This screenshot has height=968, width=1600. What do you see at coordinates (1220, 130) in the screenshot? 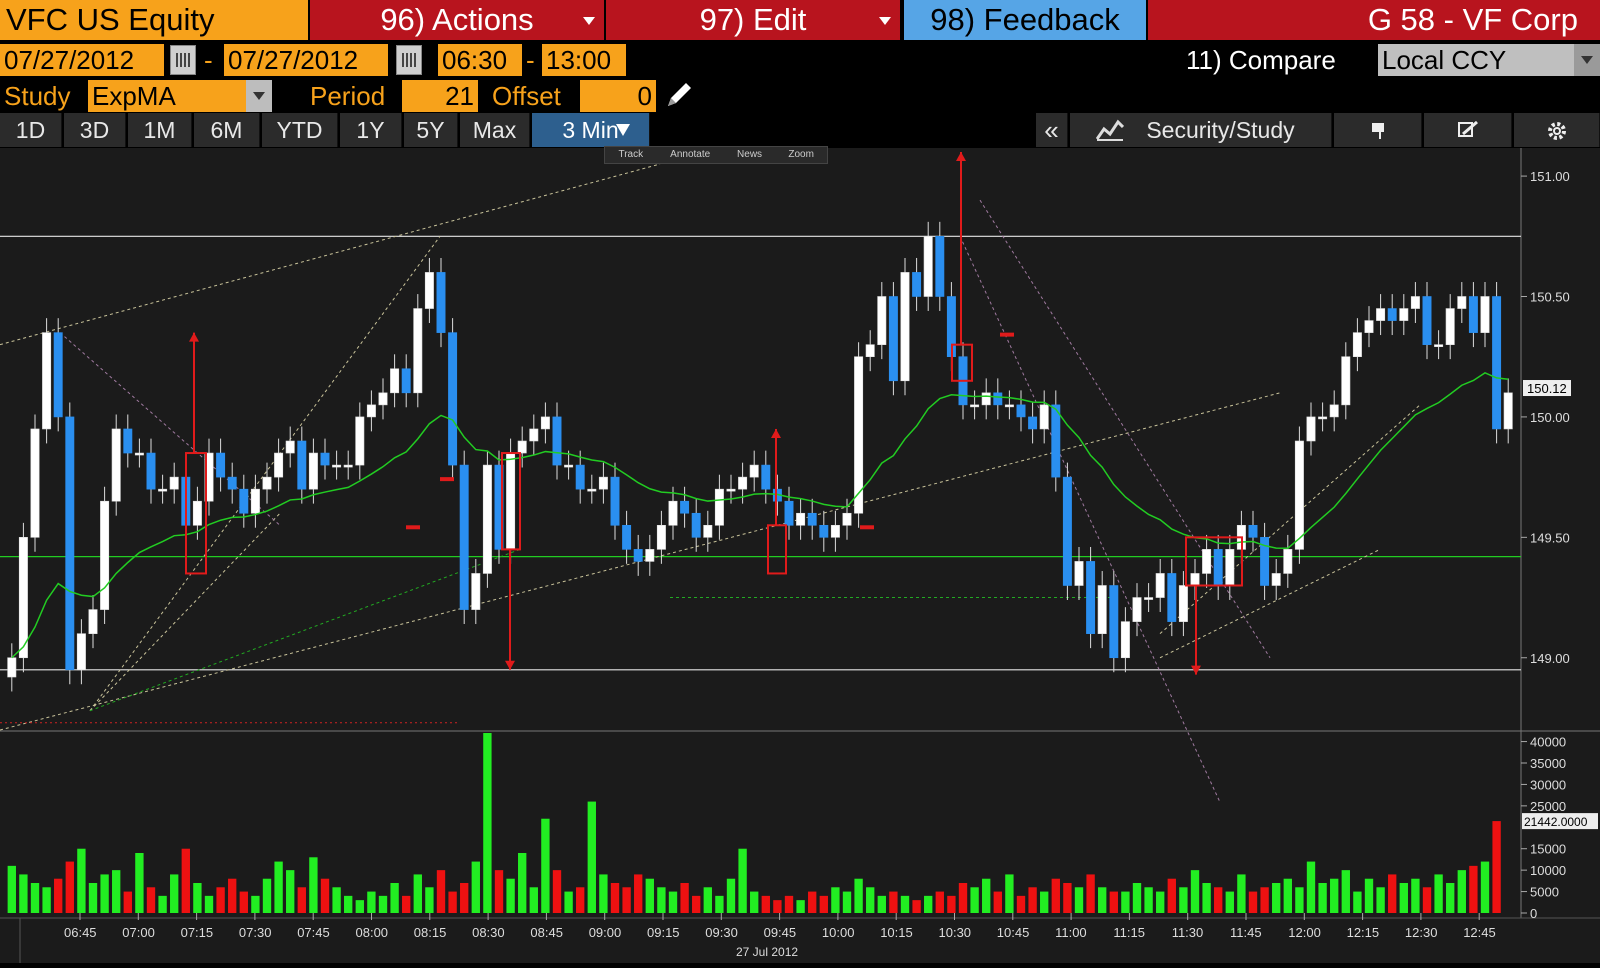
I see `security-study-label: Security/Study` at bounding box center [1220, 130].